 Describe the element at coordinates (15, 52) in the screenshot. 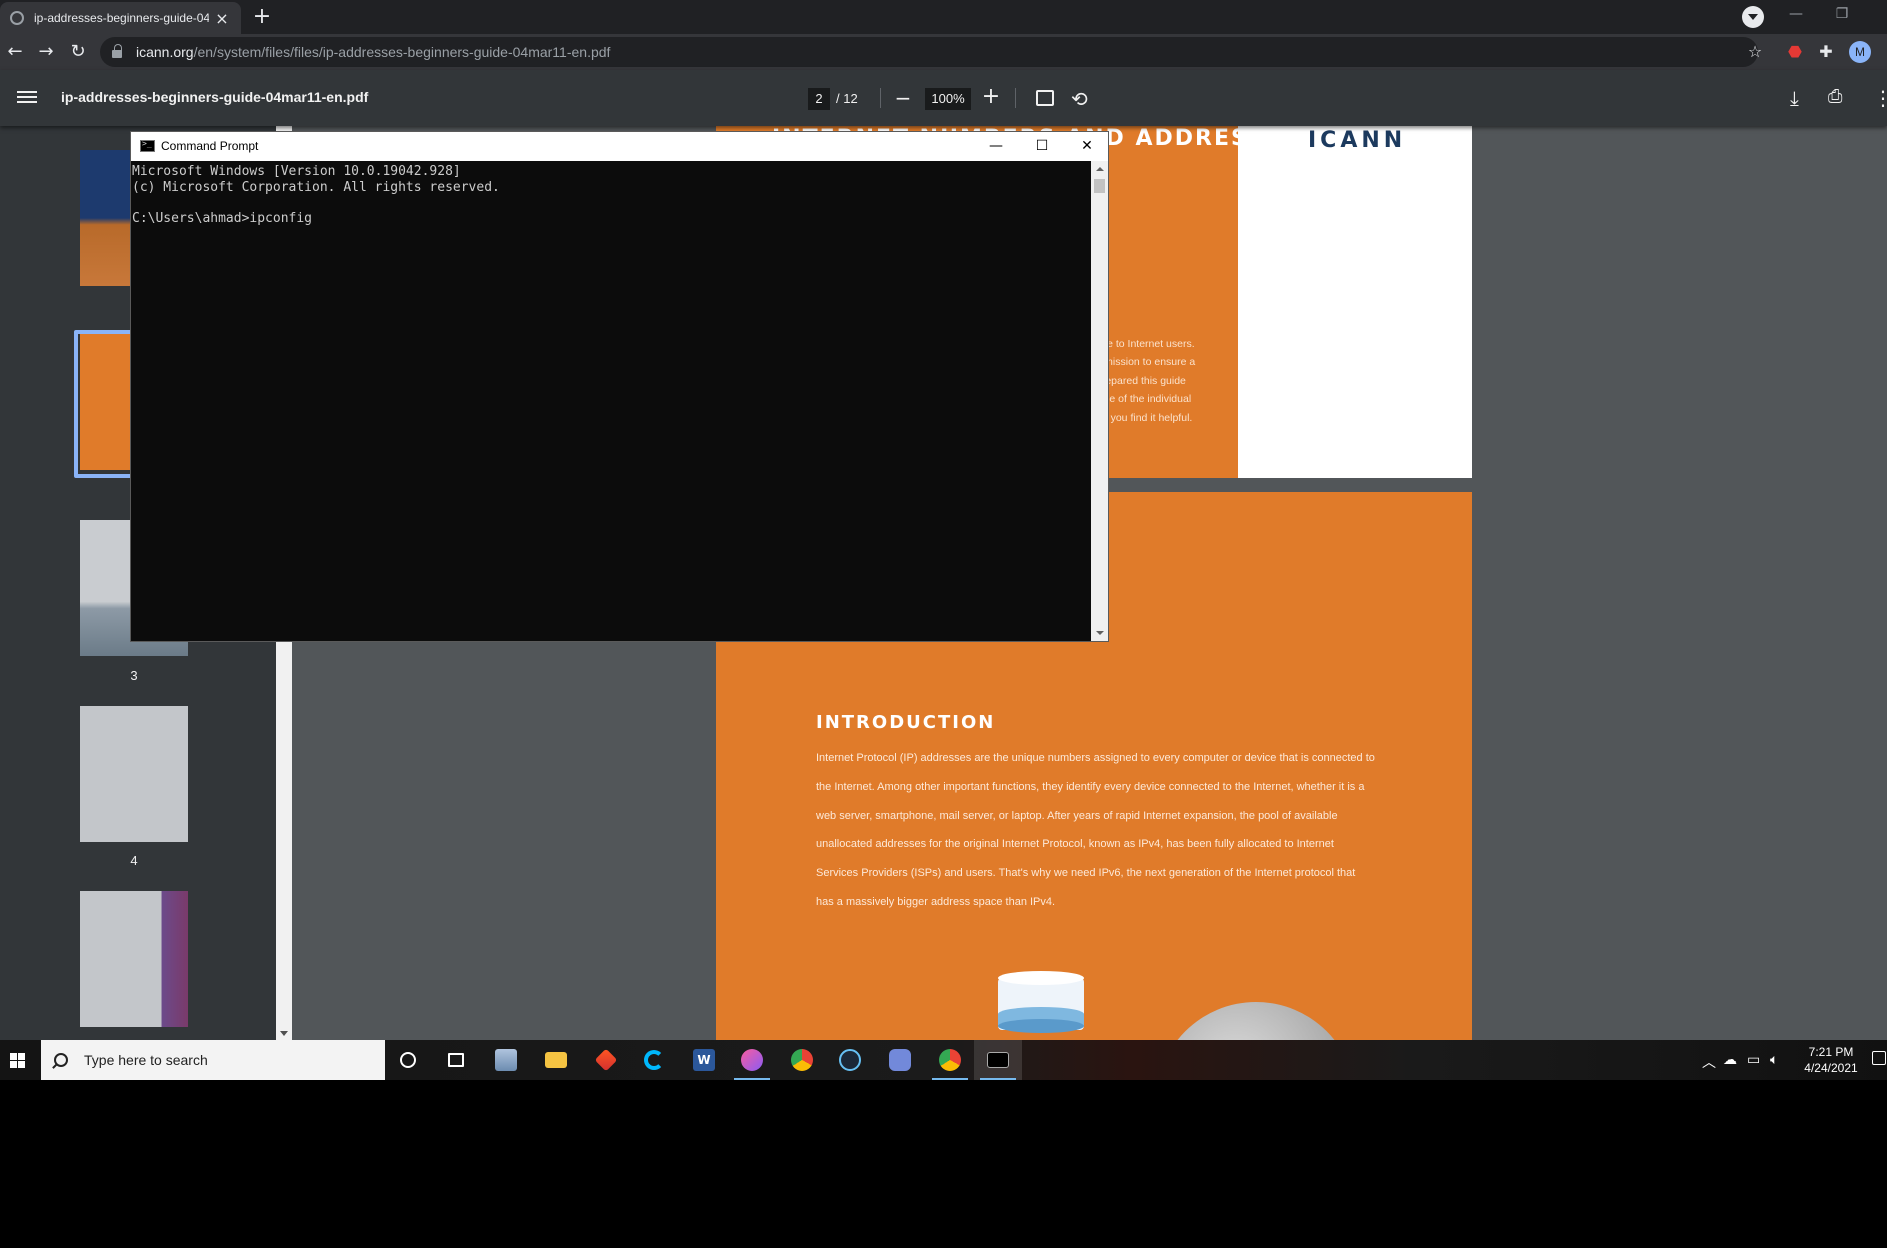

I see `back-button: ←` at that location.